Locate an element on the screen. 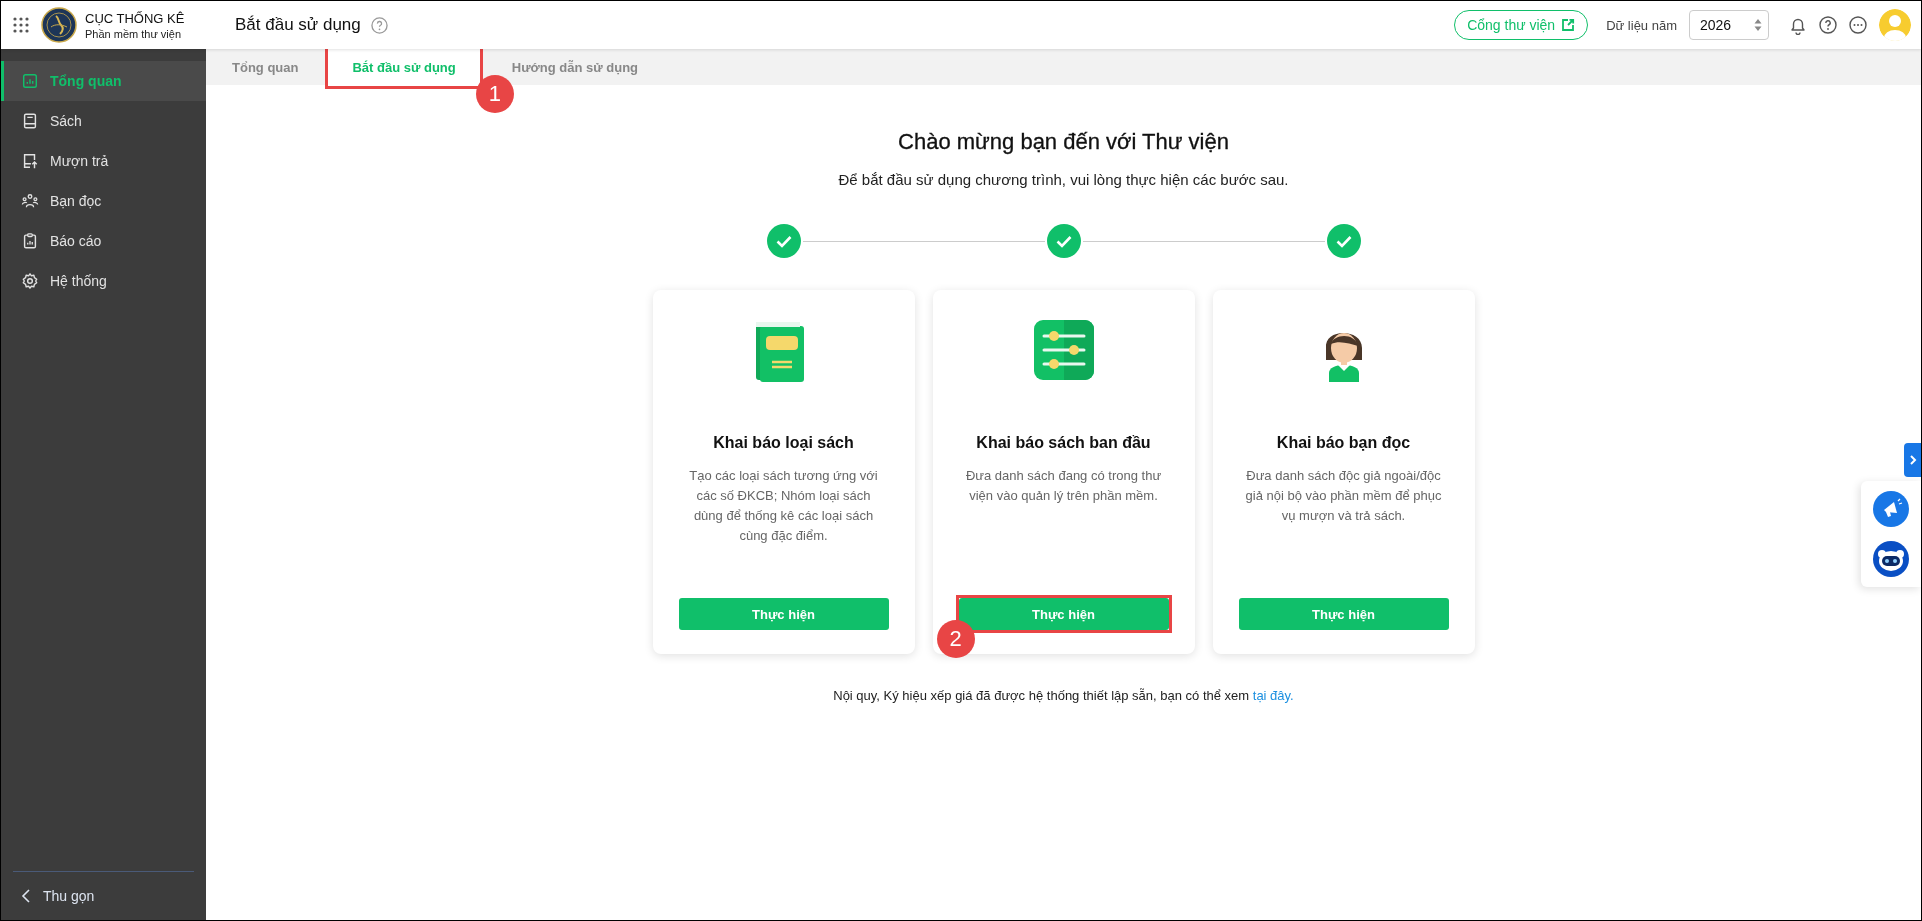 The width and height of the screenshot is (1922, 921). here-link: tại đây. is located at coordinates (1273, 695).